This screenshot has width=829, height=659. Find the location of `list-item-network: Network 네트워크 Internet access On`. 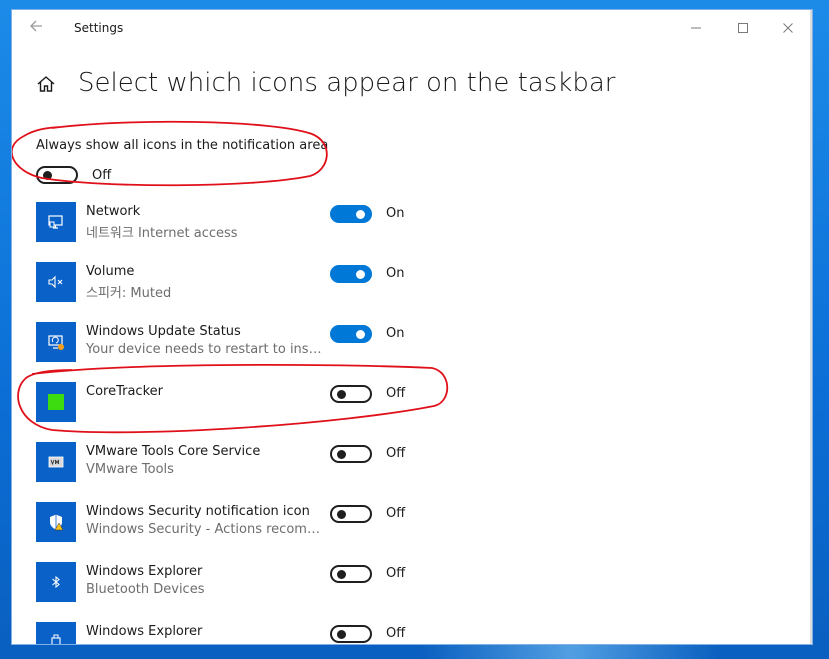

list-item-network: Network 네트워크 Internet access On is located at coordinates (412, 232).